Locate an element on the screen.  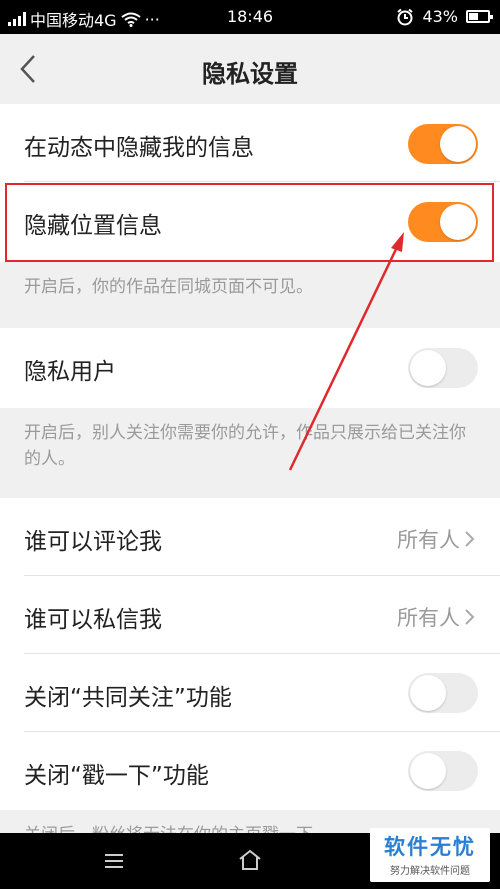
annotation-arrow is located at coordinates (346, 351).